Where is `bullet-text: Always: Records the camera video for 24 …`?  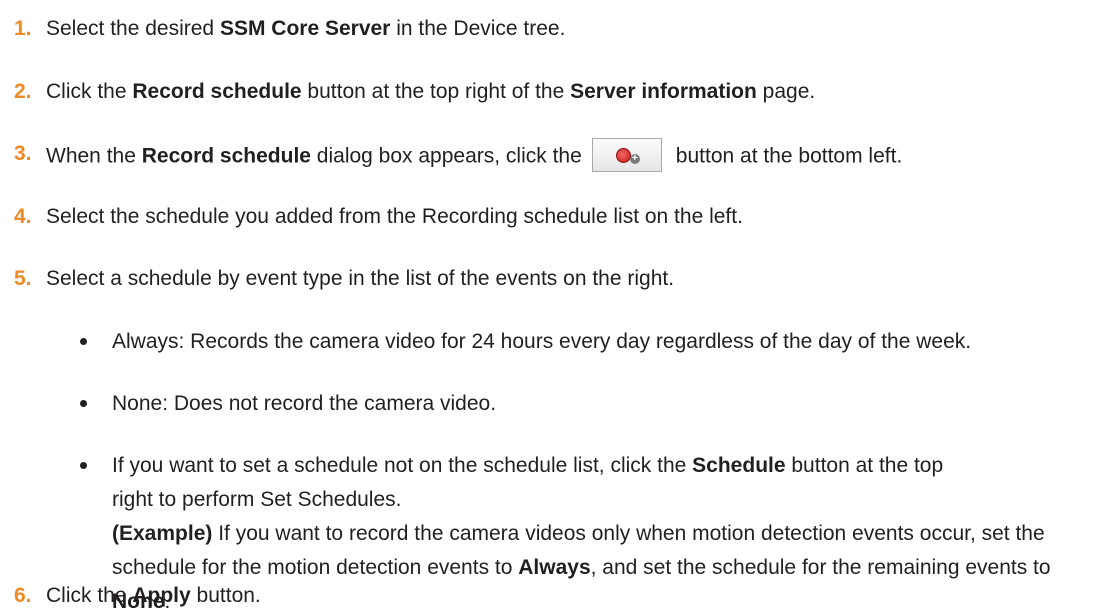
bullet-text: Always: Records the camera video for 24 … is located at coordinates (542, 341).